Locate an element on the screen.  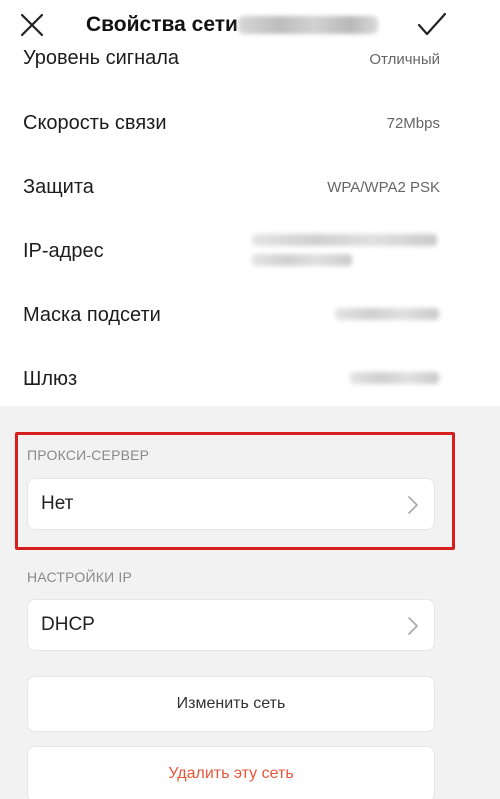
speed-value: 72Mbps is located at coordinates (413, 123).